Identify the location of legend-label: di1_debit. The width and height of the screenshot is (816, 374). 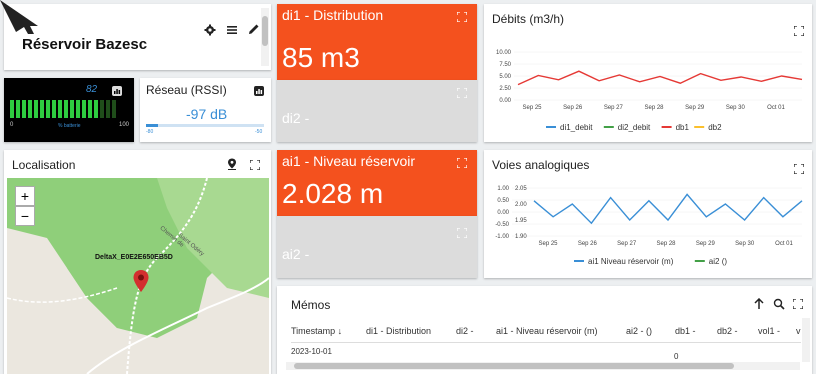
(576, 127).